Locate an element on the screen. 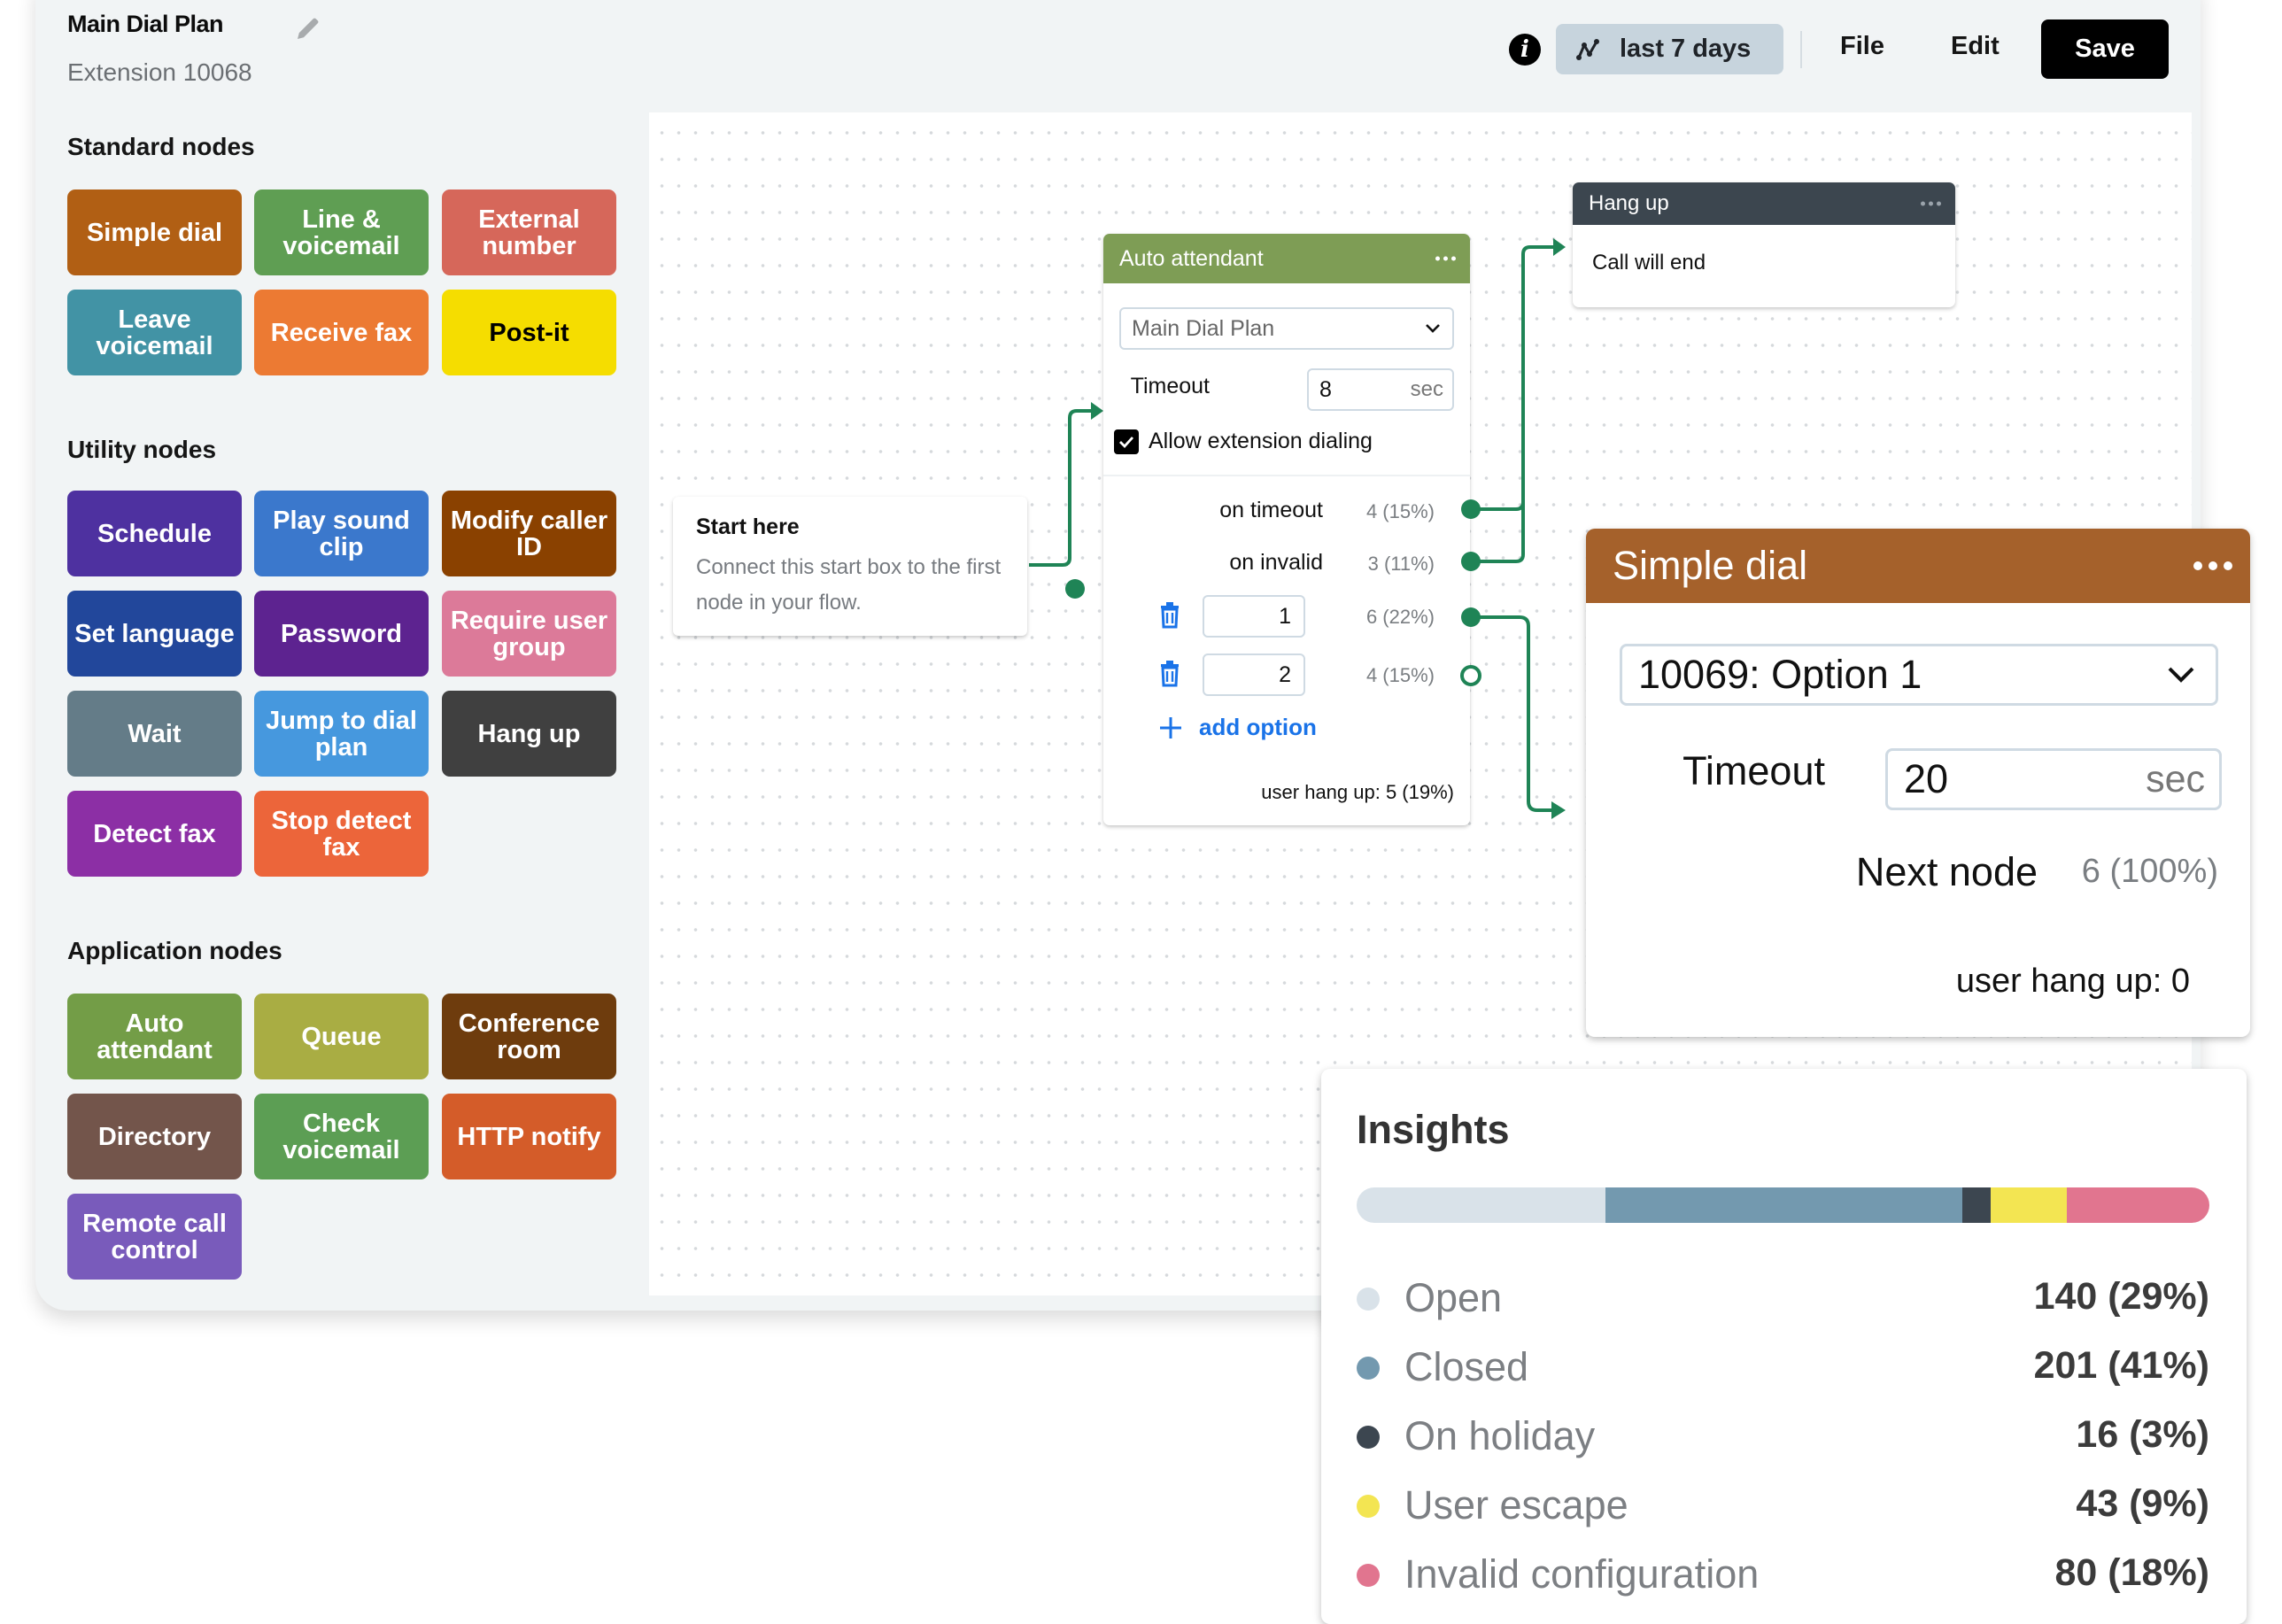 The height and width of the screenshot is (1624, 2282). on-timeout-count: 4 (15%) is located at coordinates (1400, 511).